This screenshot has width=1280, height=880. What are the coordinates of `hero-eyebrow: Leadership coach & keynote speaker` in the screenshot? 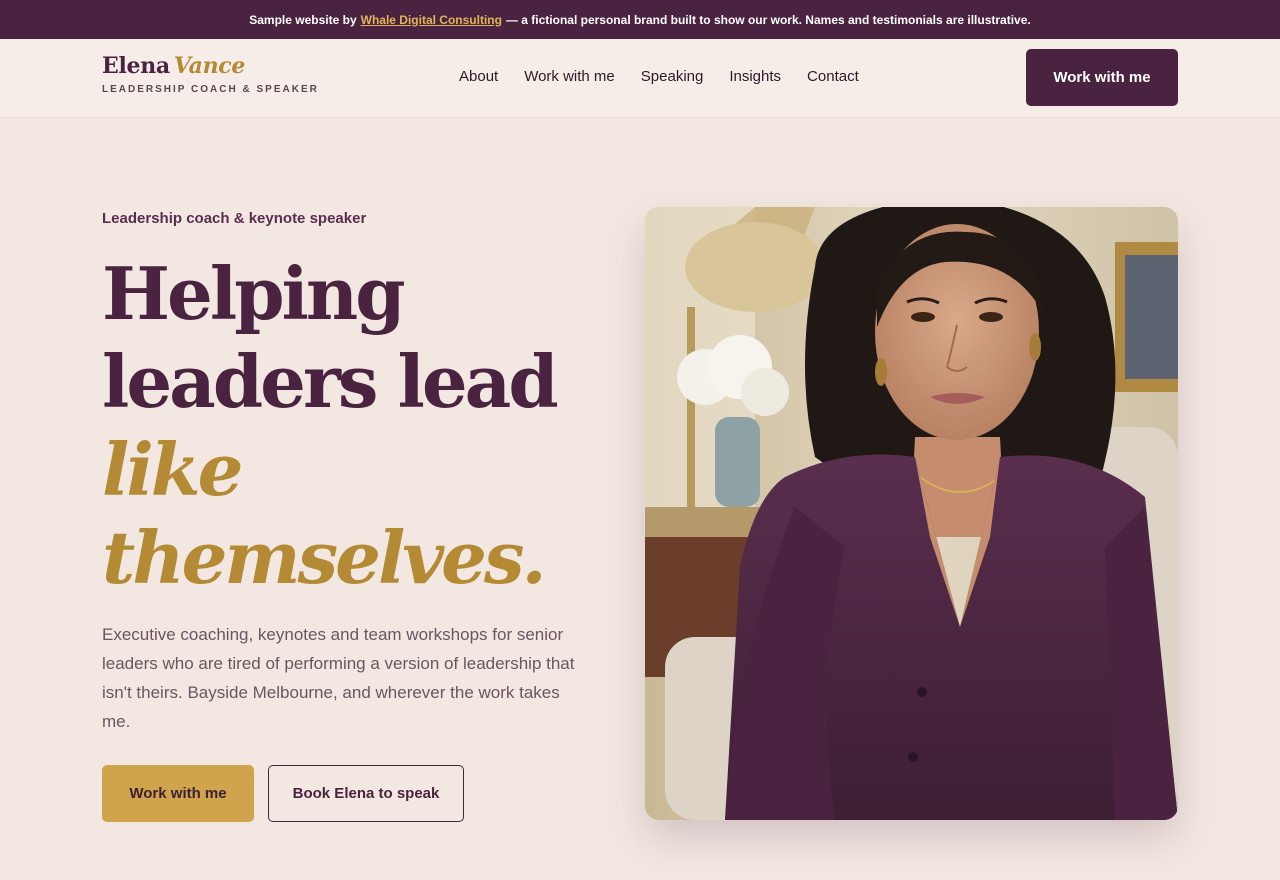 It's located at (234, 218).